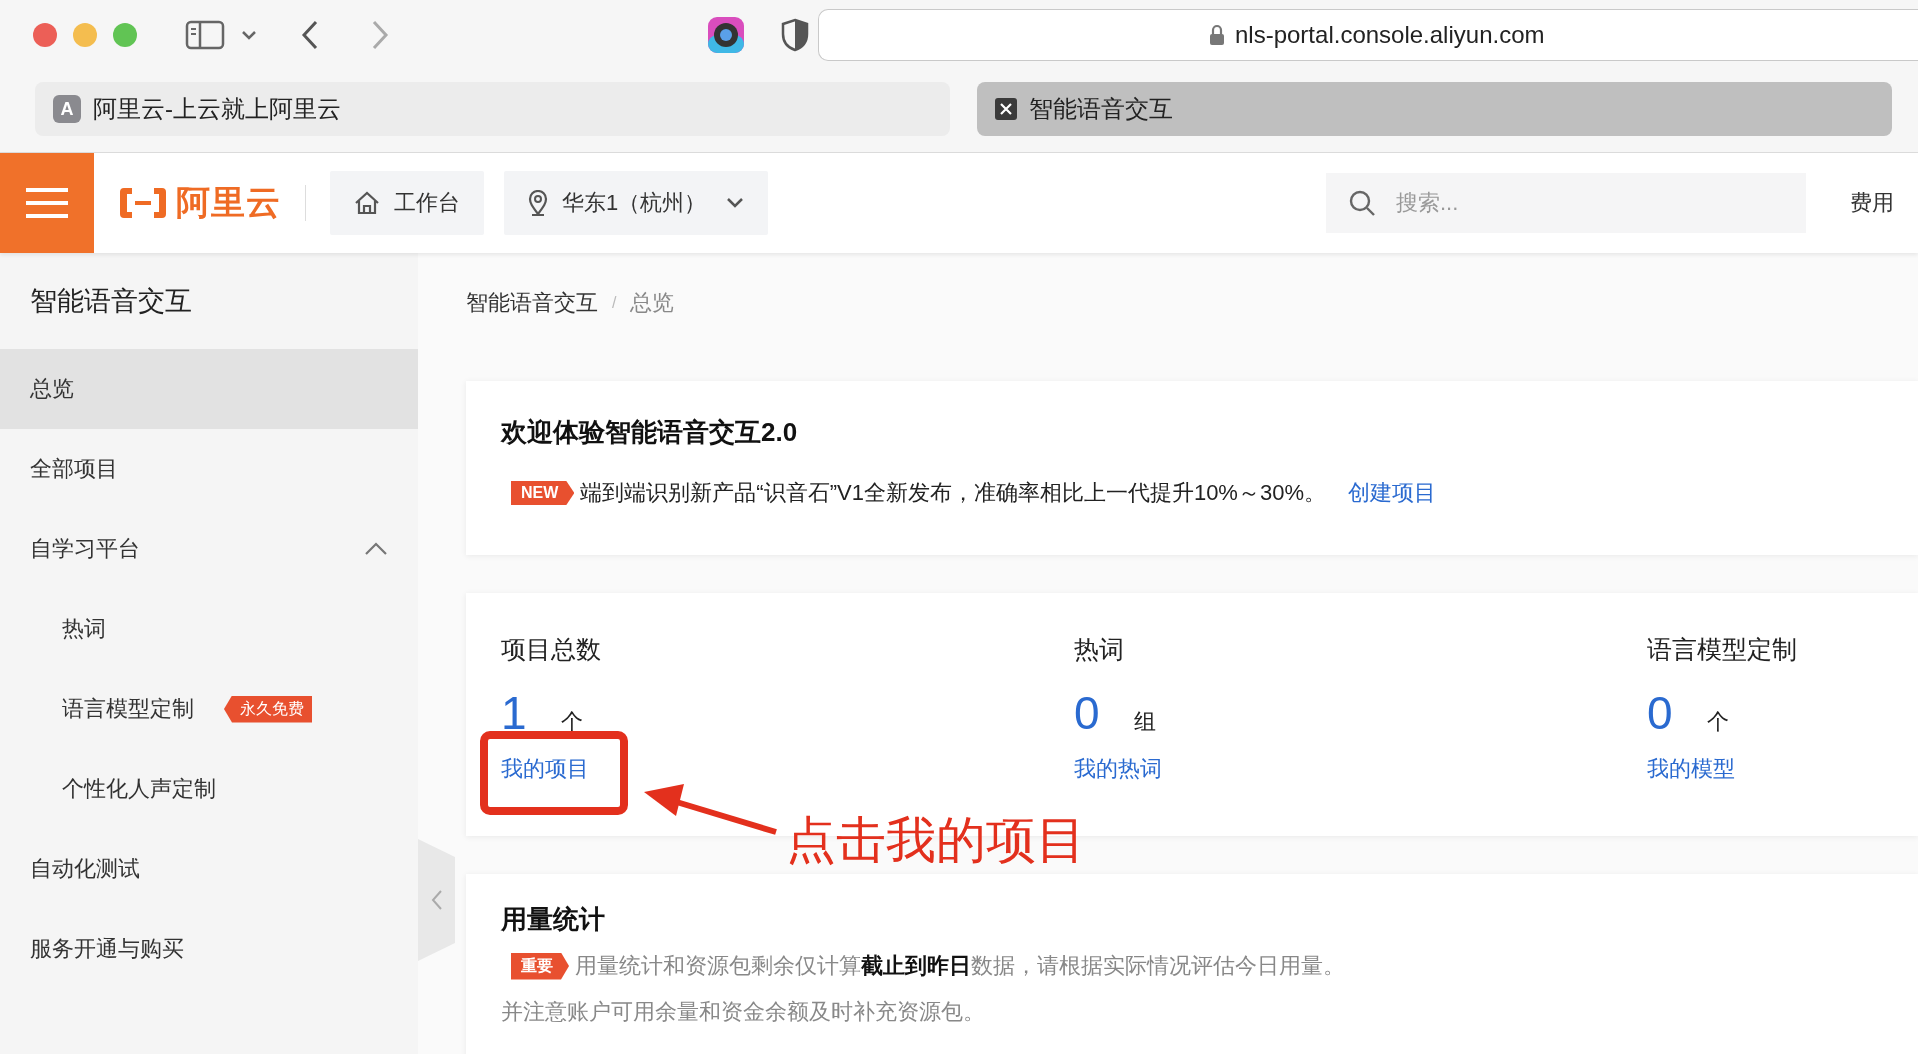 Image resolution: width=1918 pixels, height=1054 pixels. Describe the element at coordinates (209, 949) in the screenshot. I see `sidebar-item: 服务开通与购买` at that location.